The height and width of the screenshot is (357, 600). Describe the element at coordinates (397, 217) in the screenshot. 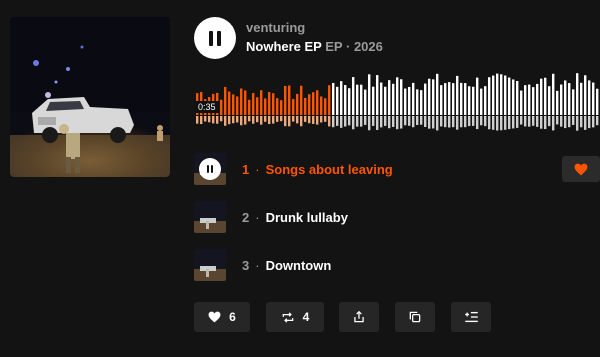

I see `track-row-2: 2 · Drunk lullaby` at that location.